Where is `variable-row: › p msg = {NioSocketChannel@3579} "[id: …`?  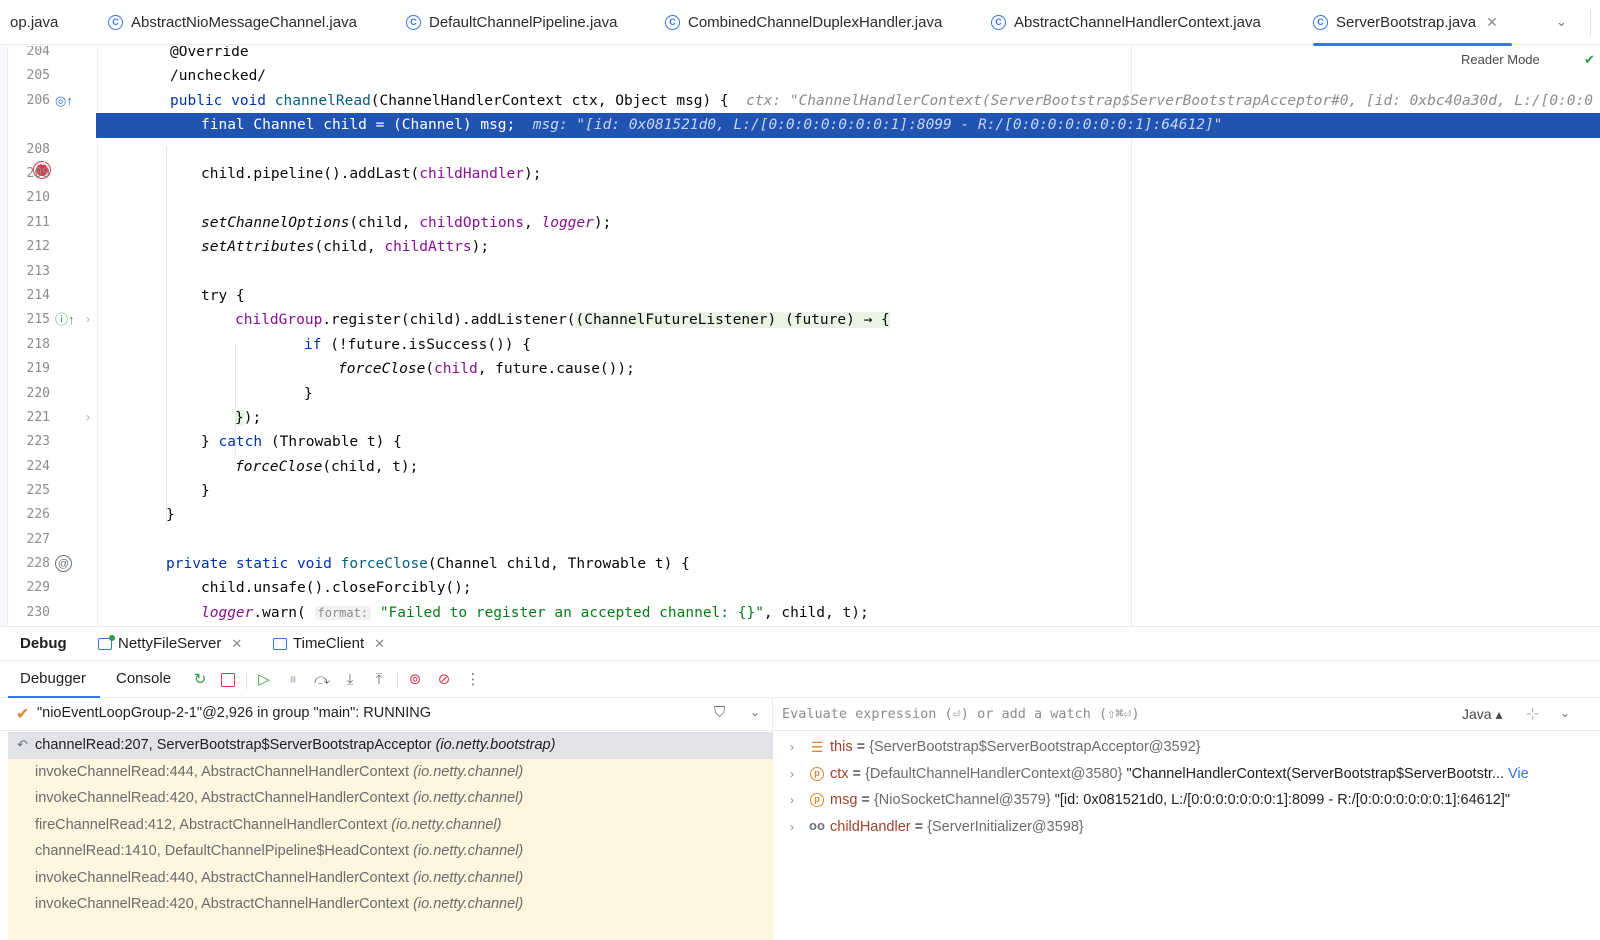
variable-row: › p msg = {NioSocketChannel@3579} "[id: … is located at coordinates (1187, 800).